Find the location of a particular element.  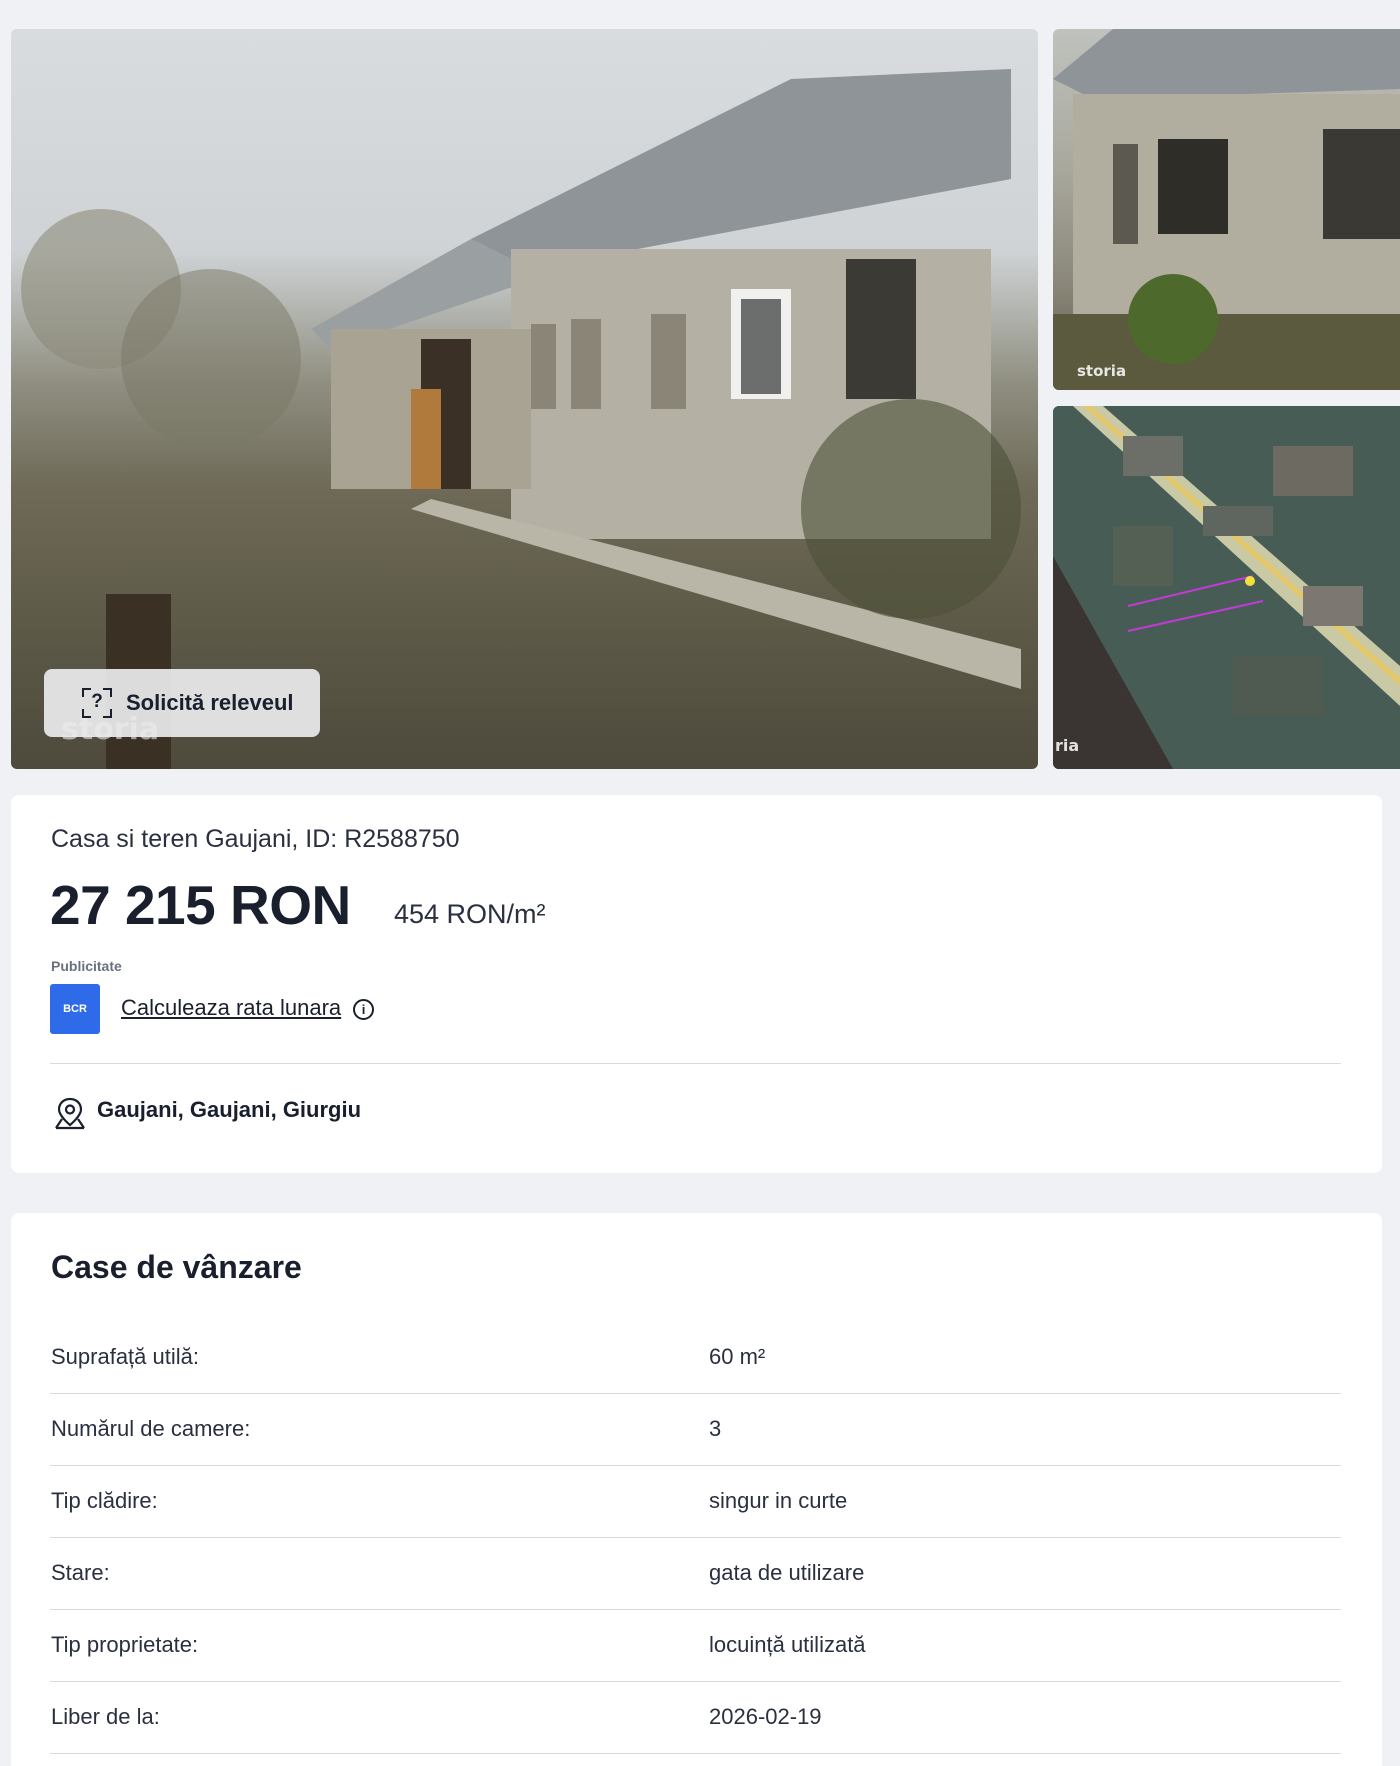

detail-label: Tip proprietate: is located at coordinates (125, 1644).